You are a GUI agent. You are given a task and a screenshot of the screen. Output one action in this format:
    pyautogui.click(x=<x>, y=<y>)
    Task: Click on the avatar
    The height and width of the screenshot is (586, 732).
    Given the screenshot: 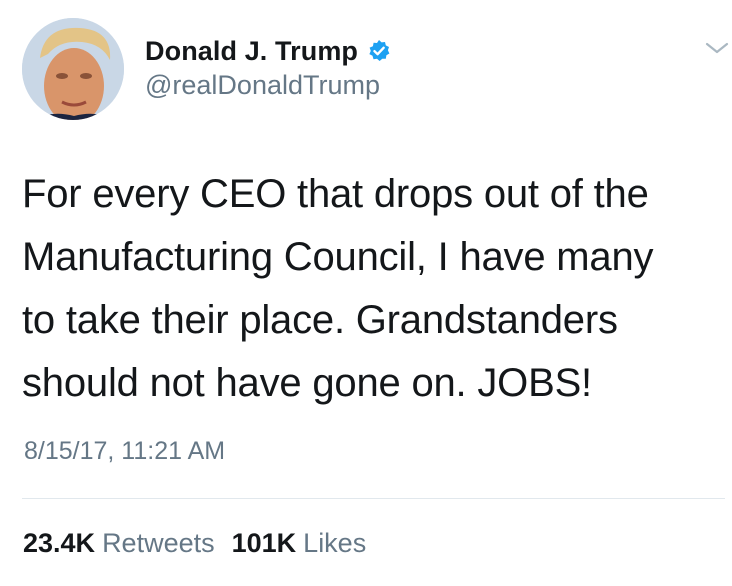 What is the action you would take?
    pyautogui.click(x=73, y=69)
    